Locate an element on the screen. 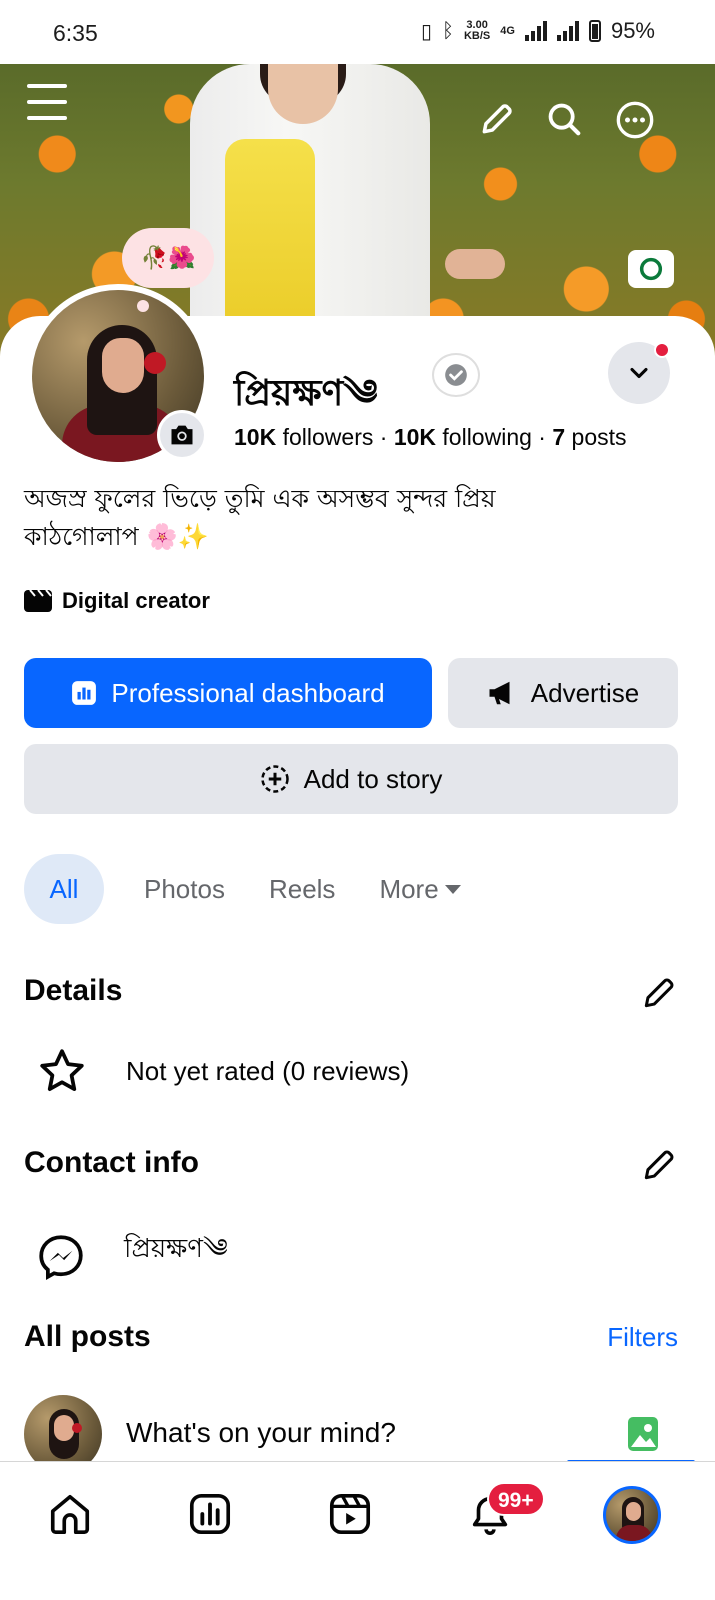 Image resolution: width=715 pixels, height=1600 pixels. messenger-icon is located at coordinates (61, 1257).